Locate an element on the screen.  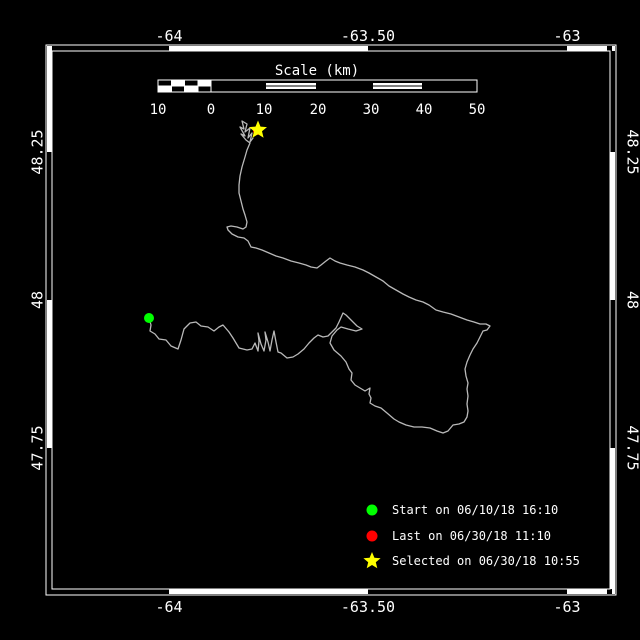
frame-band-top is located at coordinates (268, 48).